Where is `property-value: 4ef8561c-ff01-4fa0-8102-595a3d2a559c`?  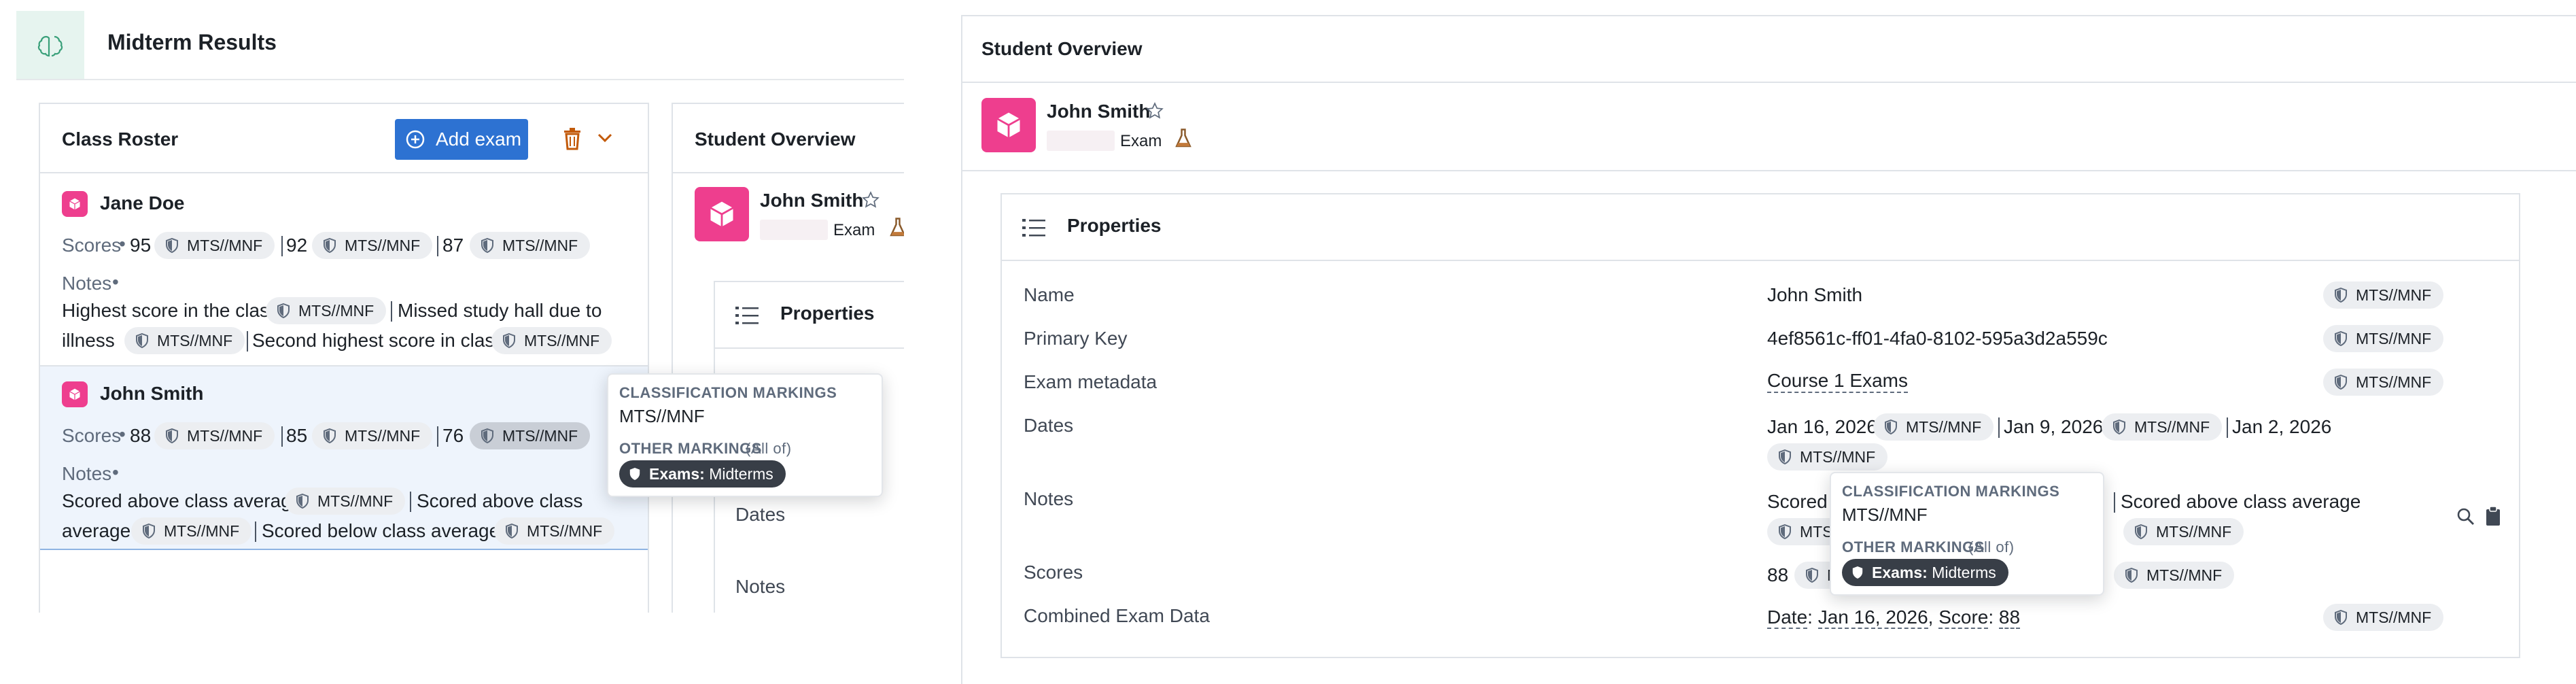 property-value: 4ef8561c-ff01-4fa0-8102-595a3d2a559c is located at coordinates (1937, 339).